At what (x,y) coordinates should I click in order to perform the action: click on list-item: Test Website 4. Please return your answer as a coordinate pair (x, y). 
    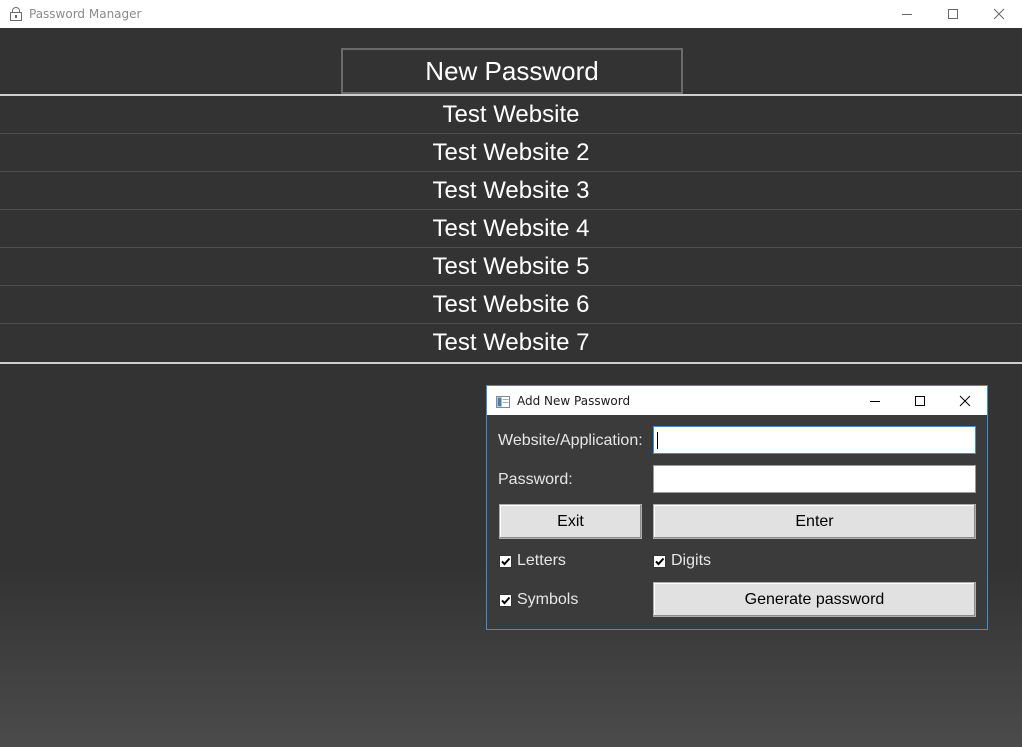
    Looking at the image, I should click on (511, 229).